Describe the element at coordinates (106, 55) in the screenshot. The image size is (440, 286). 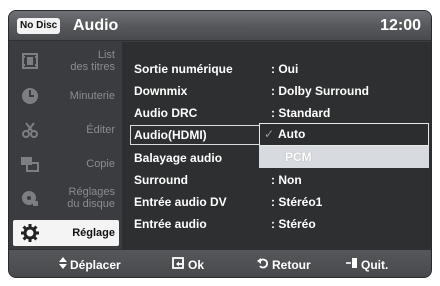
I see `sidebar-item-label: List` at that location.